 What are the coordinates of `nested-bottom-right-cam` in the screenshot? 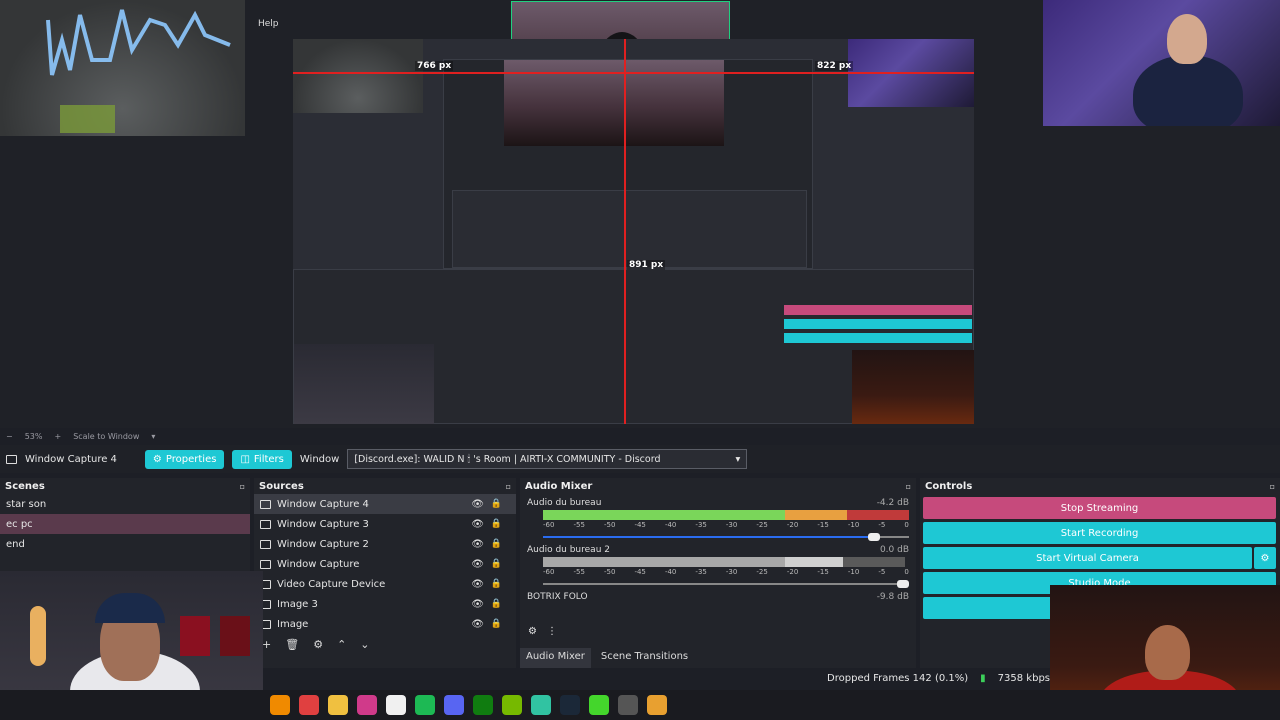 It's located at (913, 387).